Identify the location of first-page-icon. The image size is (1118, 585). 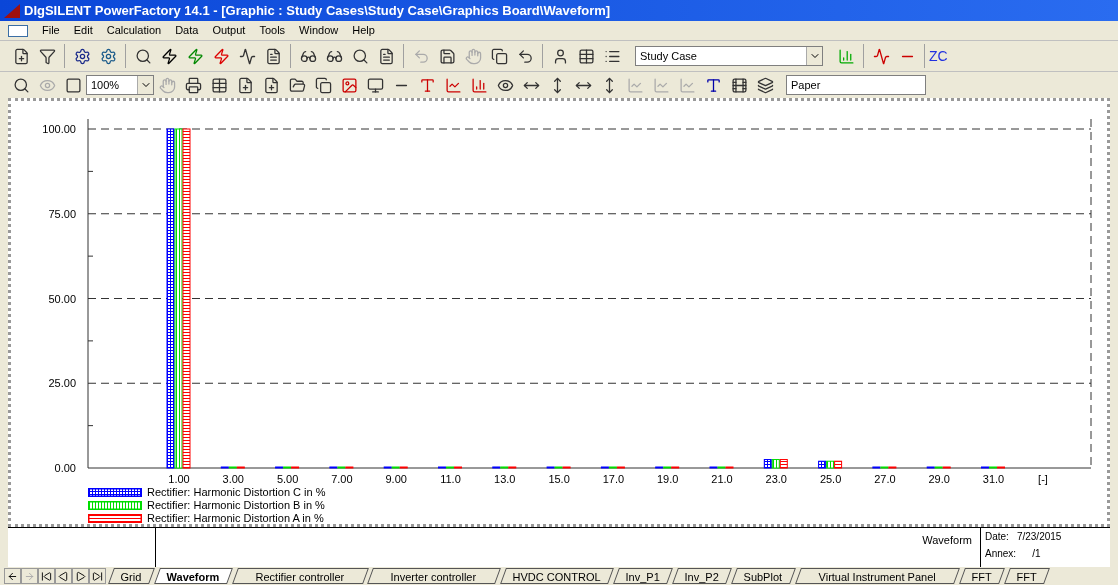
(46, 576).